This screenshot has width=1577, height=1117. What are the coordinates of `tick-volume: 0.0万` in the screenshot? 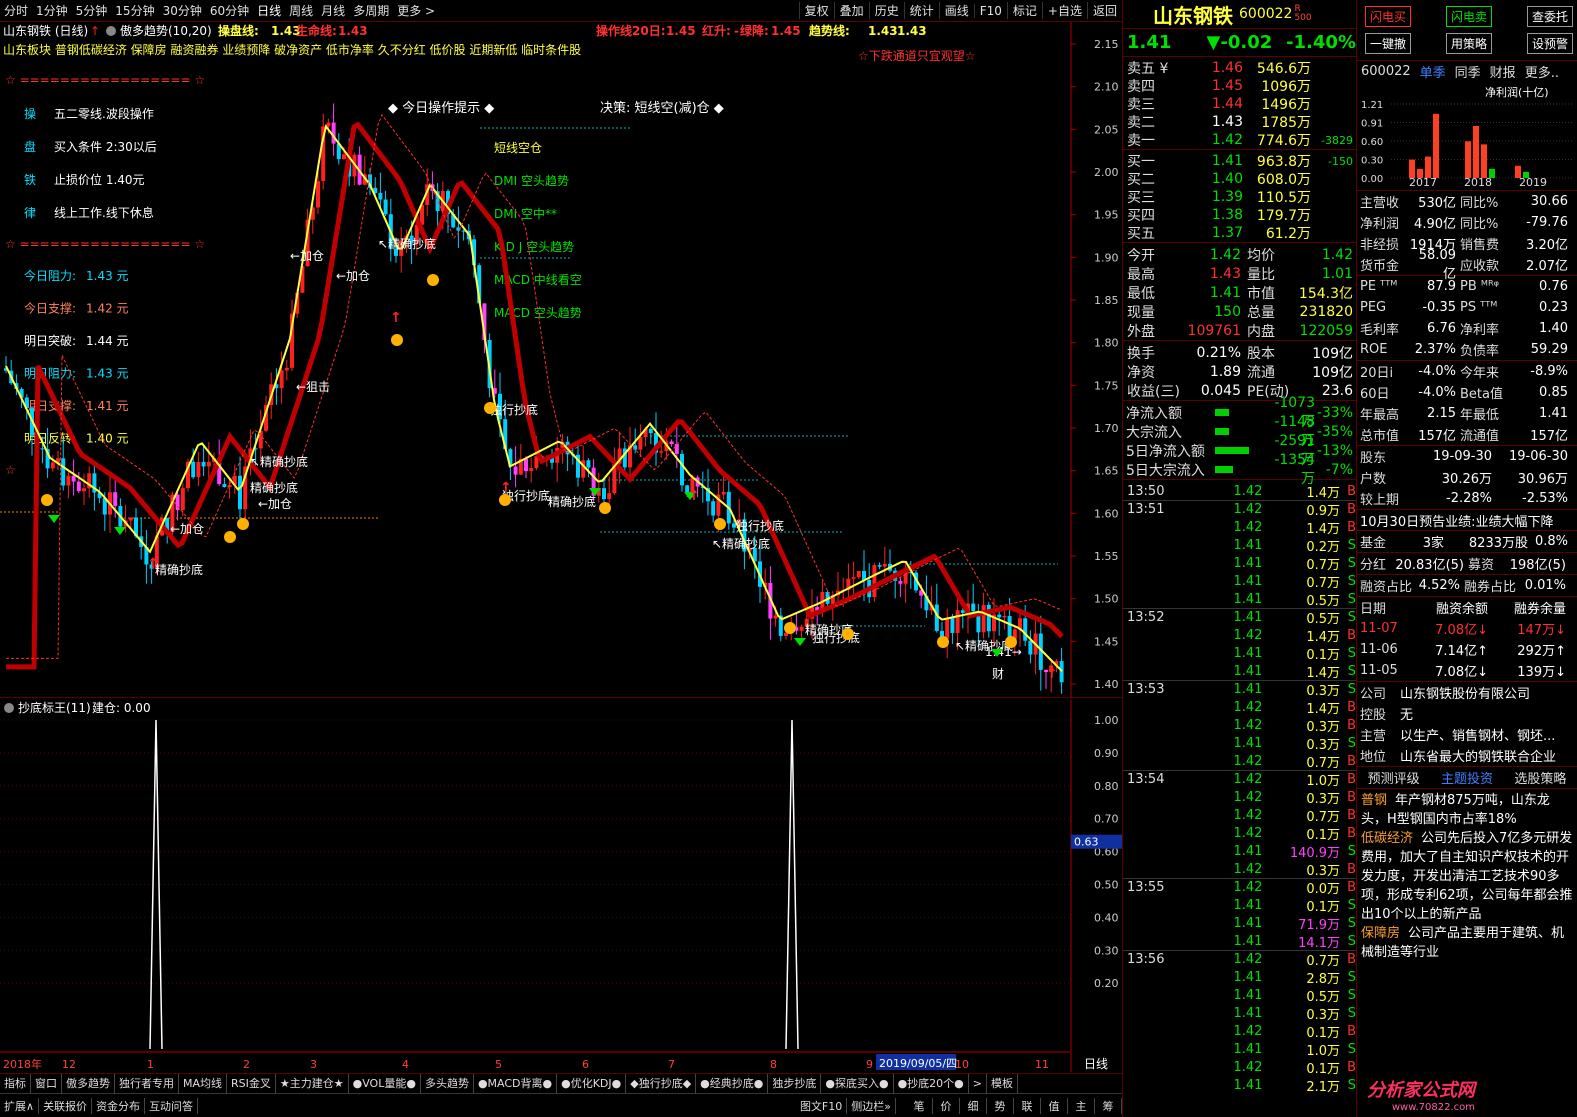 It's located at (1323, 889).